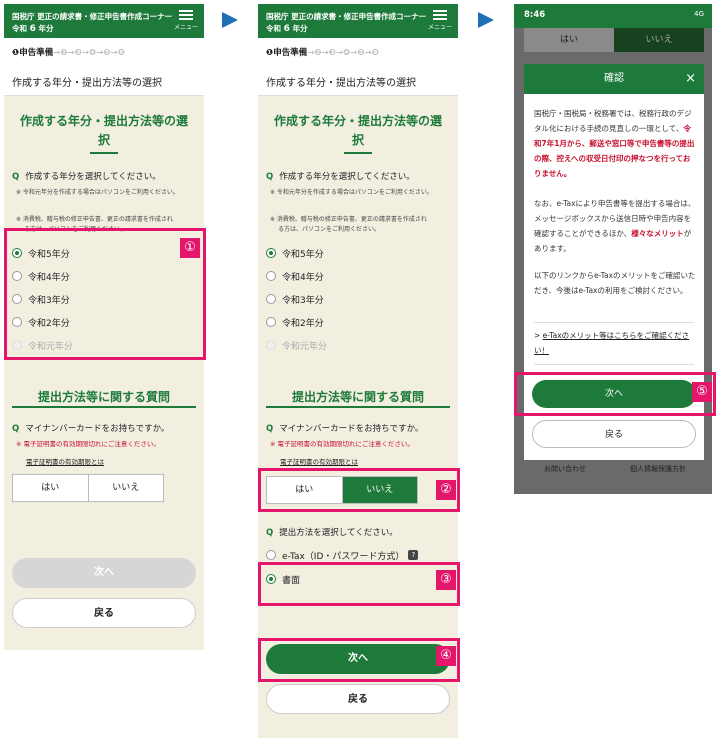 Image resolution: width=720 pixels, height=740 pixels. Describe the element at coordinates (613, 16) in the screenshot. I see `status-bar: 8:46 4G` at that location.